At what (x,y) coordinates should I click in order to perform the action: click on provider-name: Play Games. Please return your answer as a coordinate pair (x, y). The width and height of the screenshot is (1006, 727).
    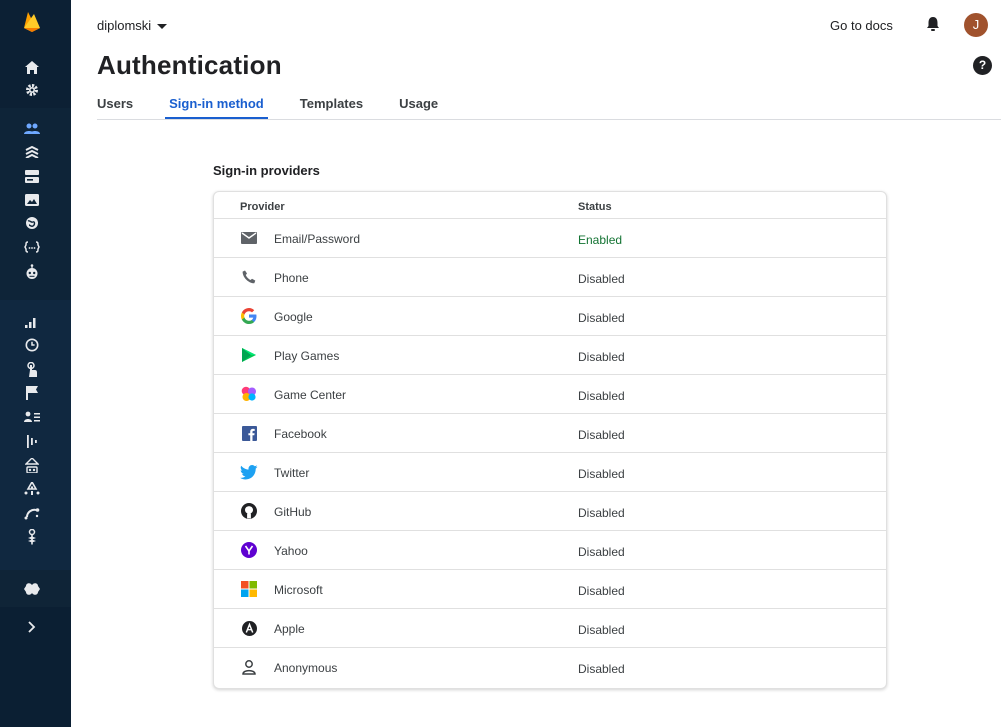
    Looking at the image, I should click on (307, 356).